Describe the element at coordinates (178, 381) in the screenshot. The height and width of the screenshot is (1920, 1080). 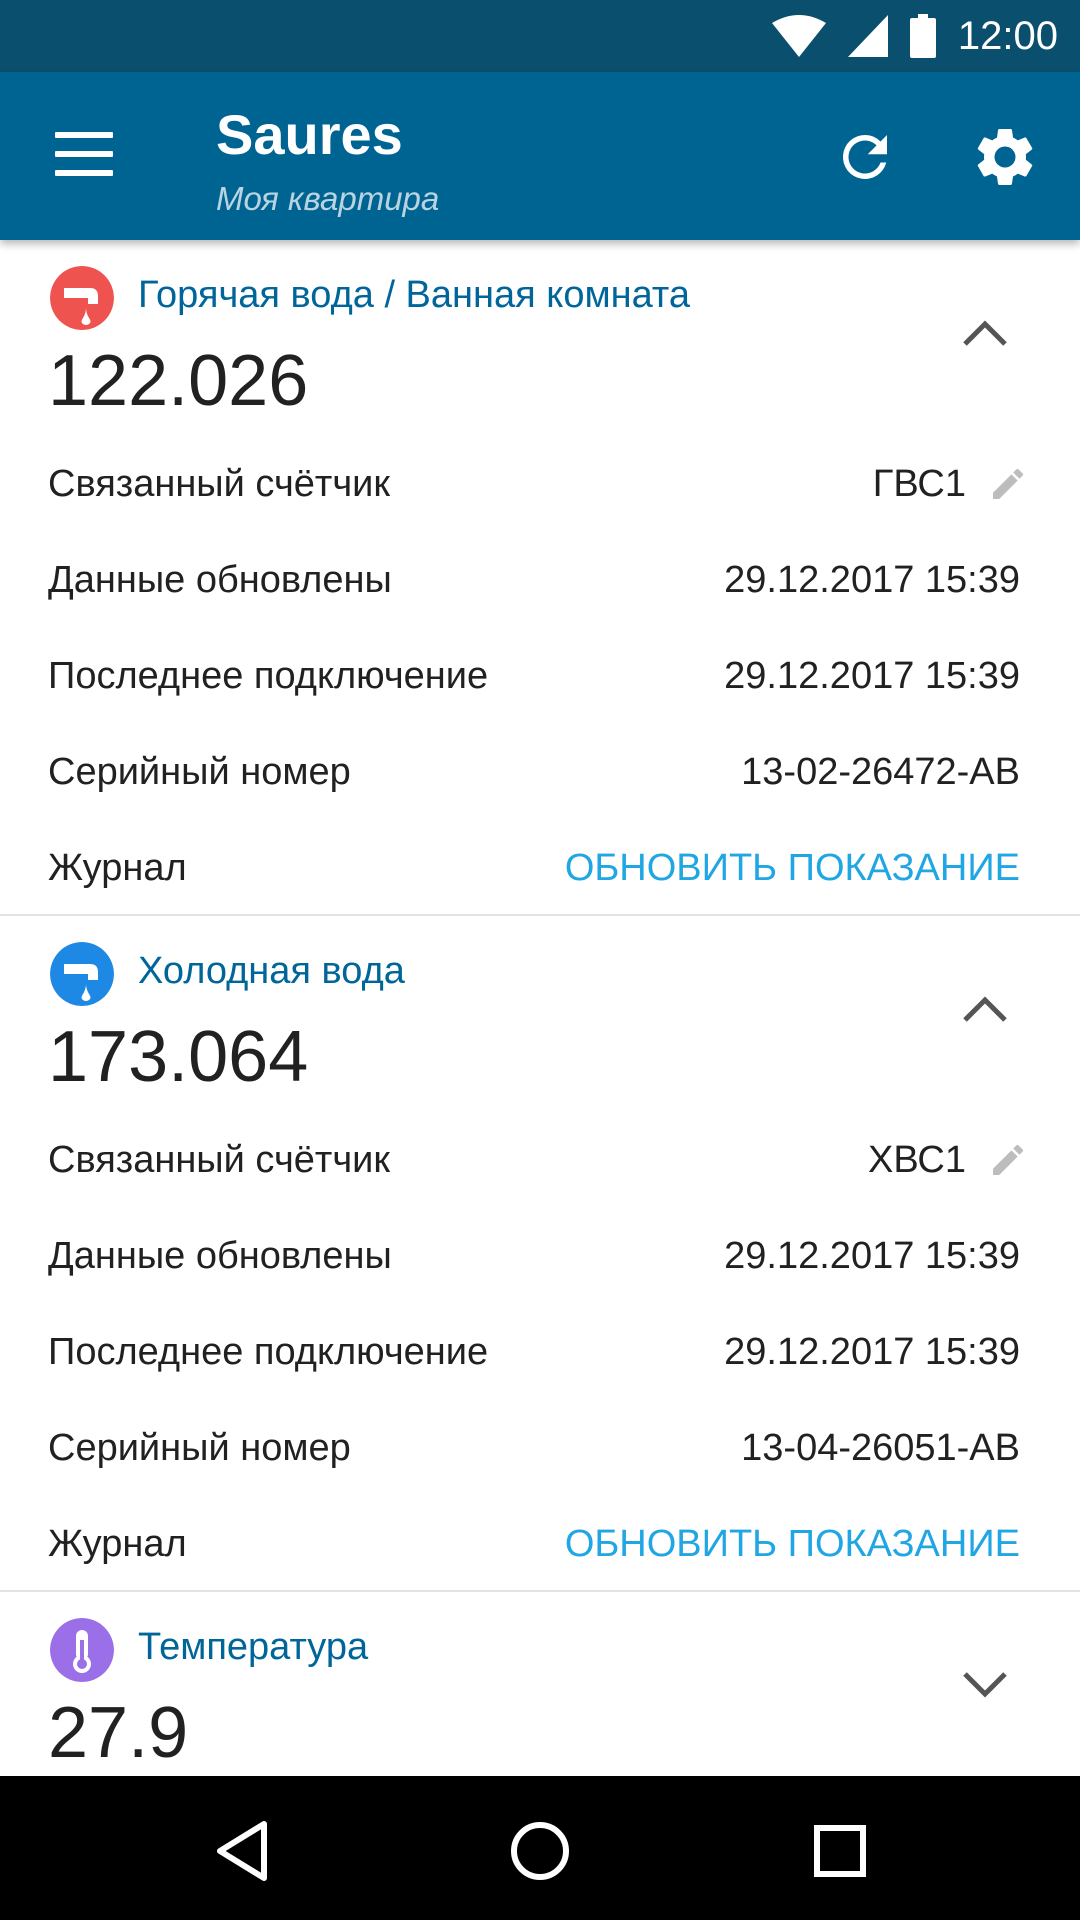
I see `card-reading: 122.026` at that location.